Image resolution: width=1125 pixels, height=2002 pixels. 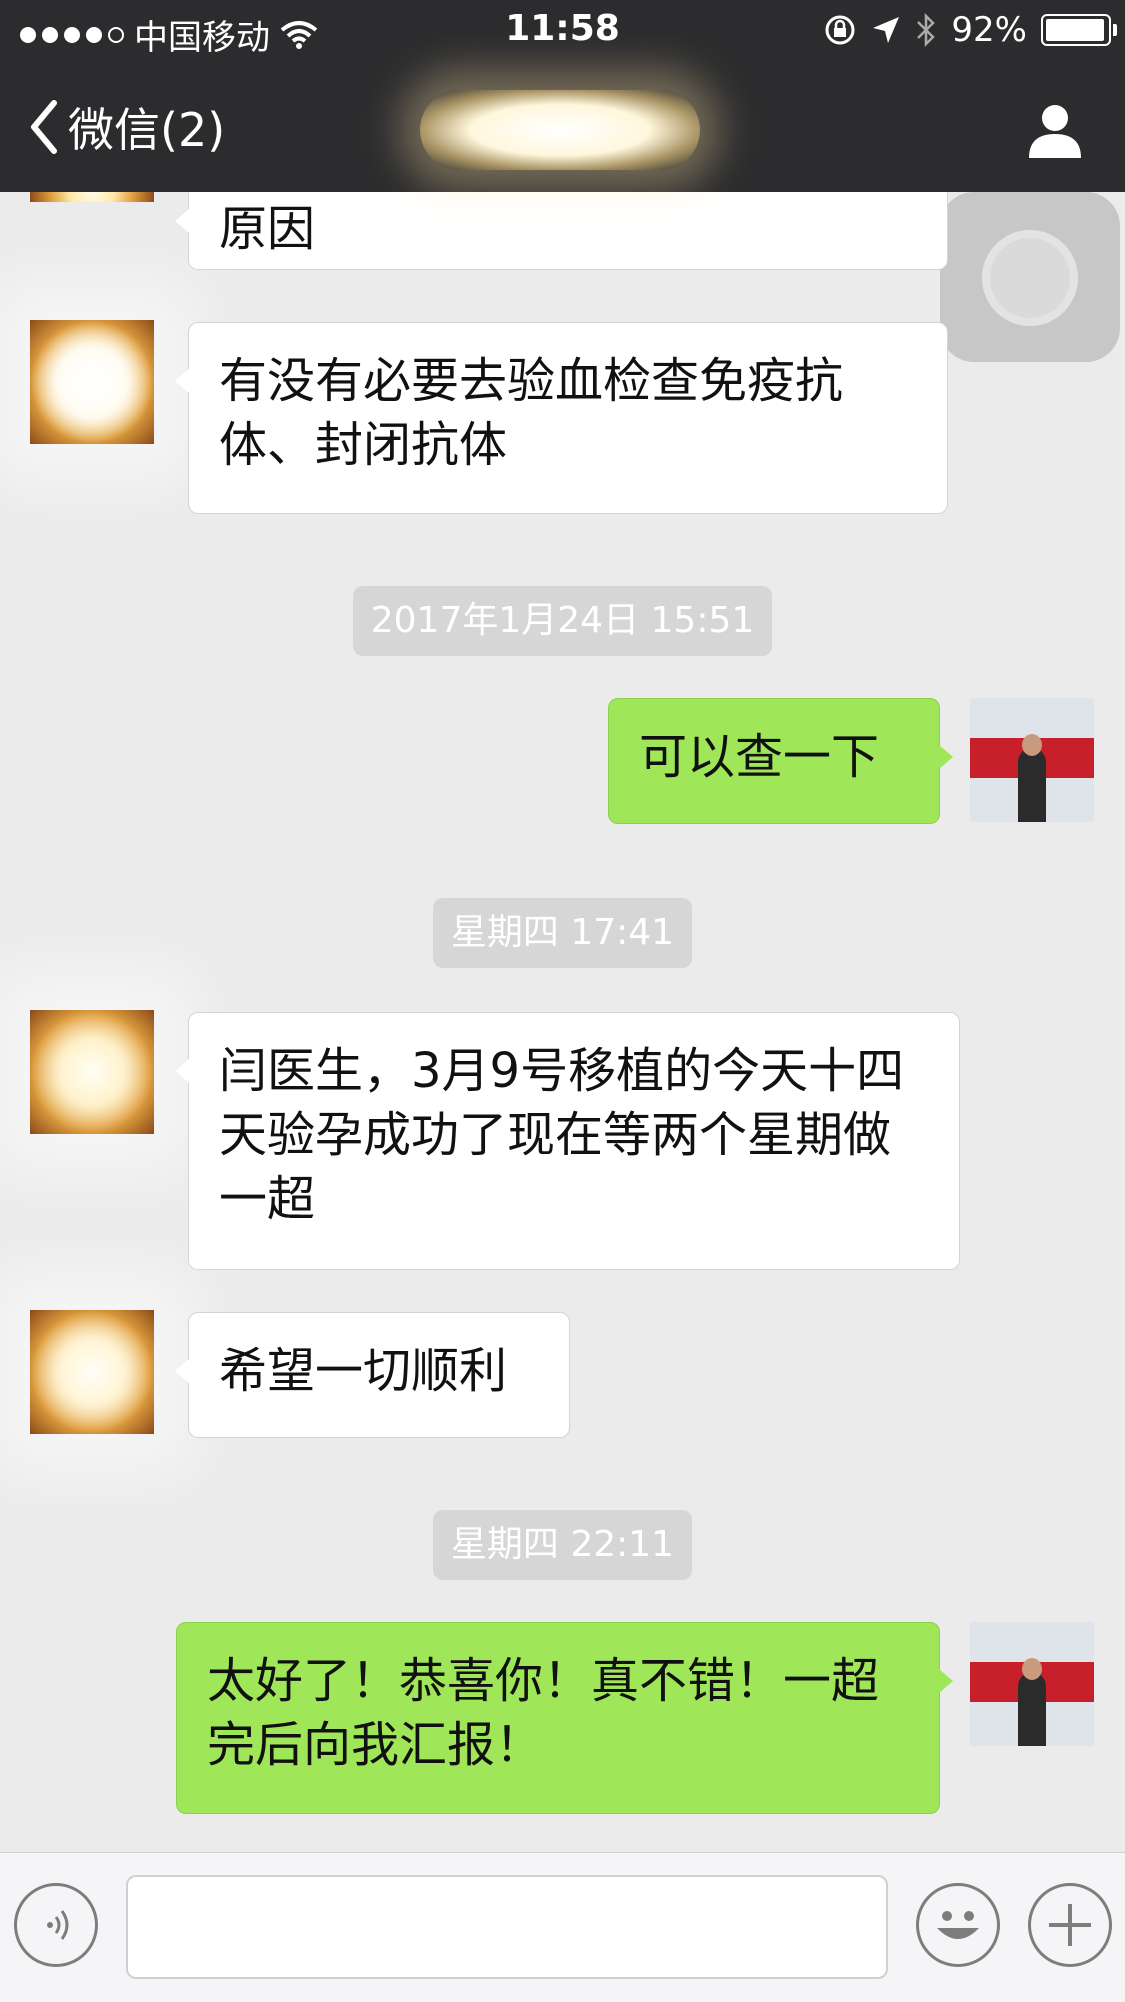 I want to click on voice-button, so click(x=56, y=1925).